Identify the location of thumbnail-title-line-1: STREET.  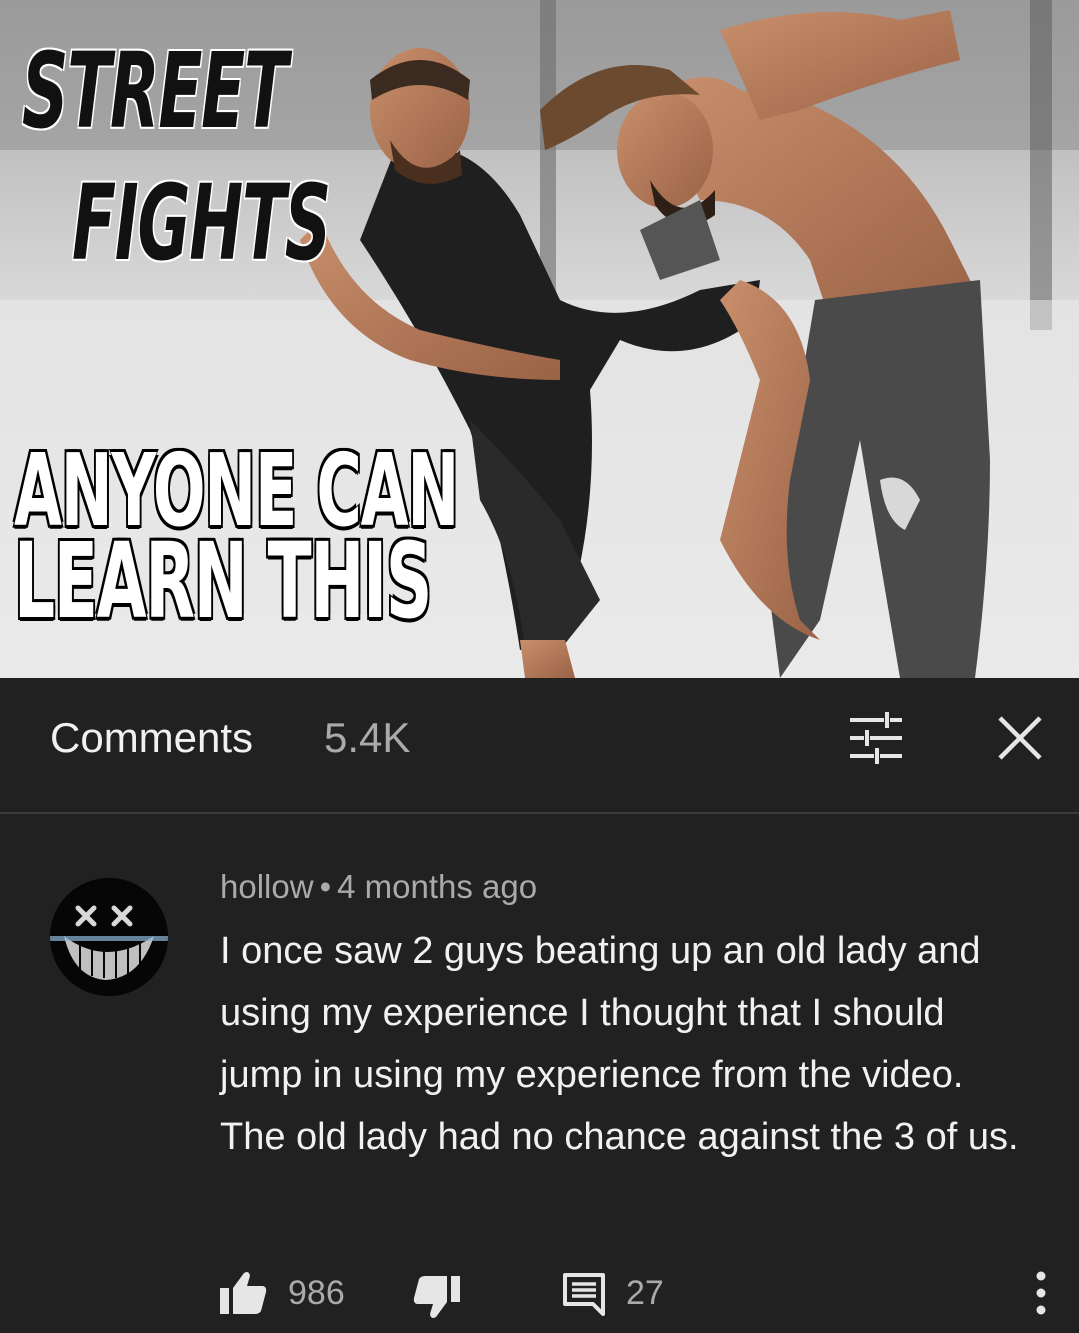
(155, 91).